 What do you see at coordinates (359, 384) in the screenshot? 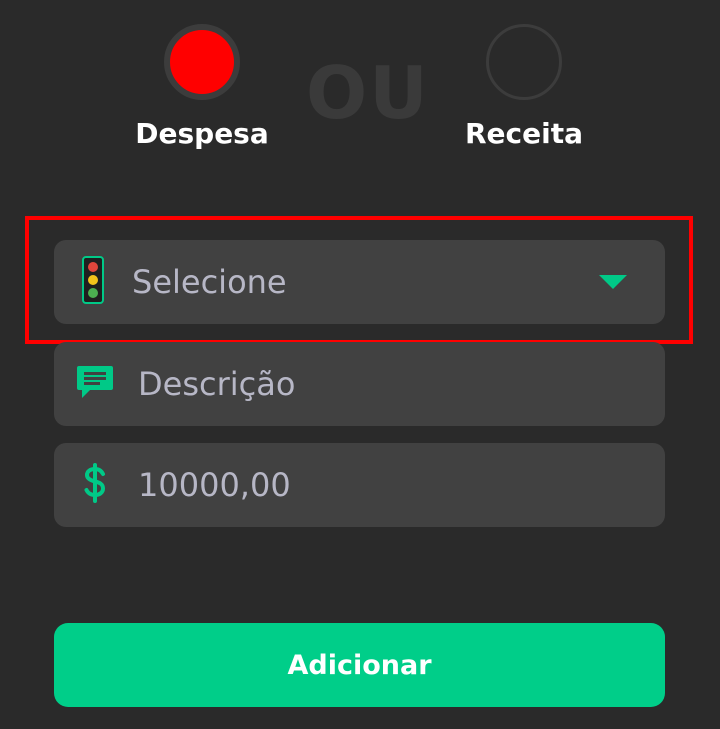
I see `description-field: Descrição` at bounding box center [359, 384].